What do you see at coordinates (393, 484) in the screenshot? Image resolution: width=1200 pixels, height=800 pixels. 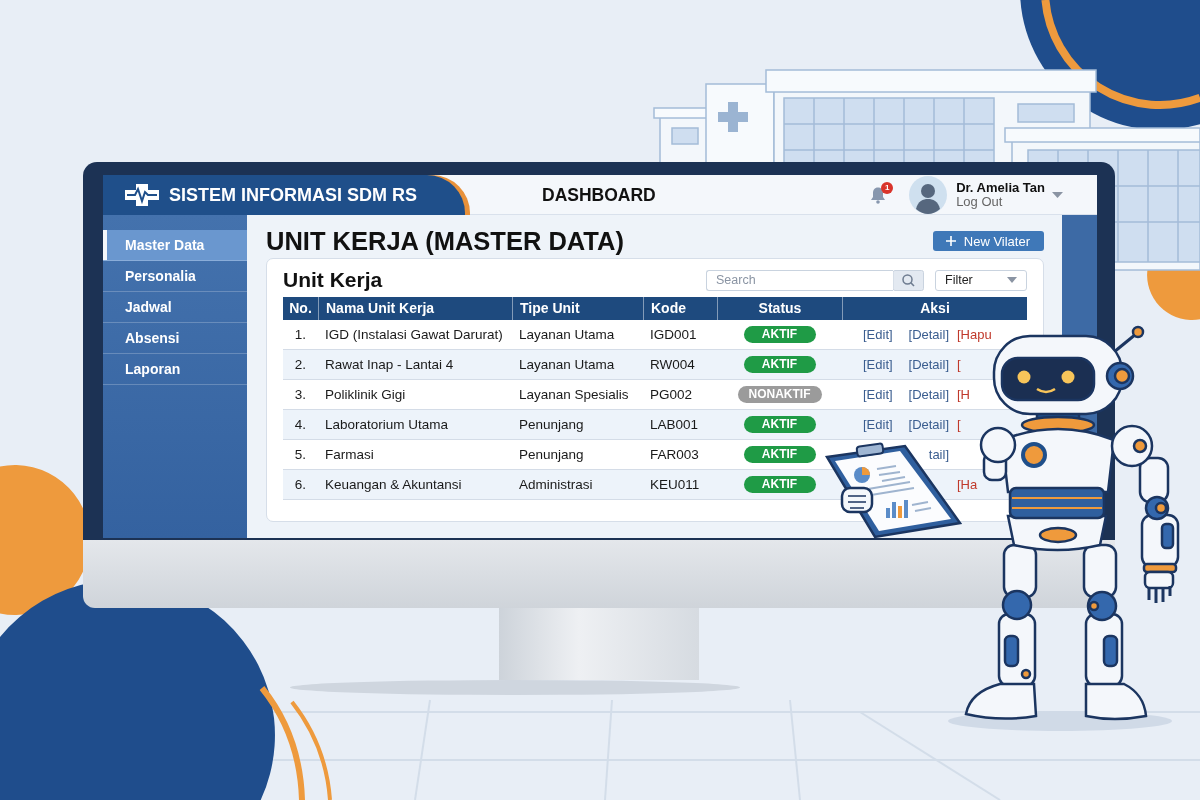 I see `table-cell-text: Keuangan & Akuntansi` at bounding box center [393, 484].